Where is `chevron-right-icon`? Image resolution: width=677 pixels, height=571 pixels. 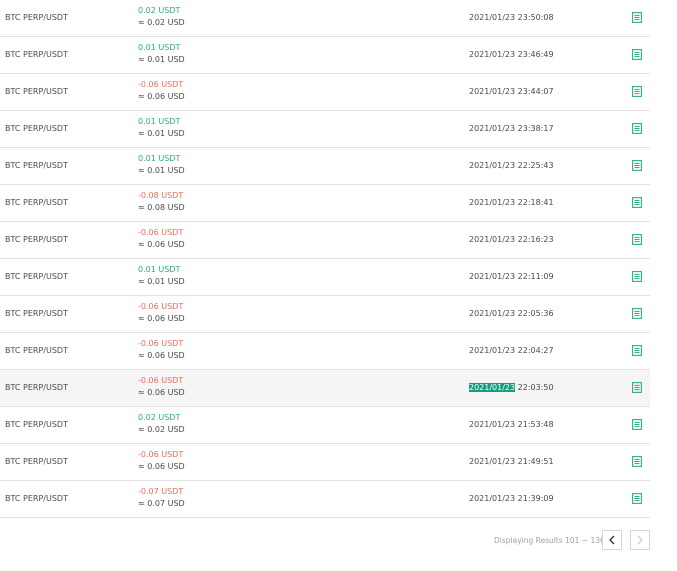 chevron-right-icon is located at coordinates (640, 540).